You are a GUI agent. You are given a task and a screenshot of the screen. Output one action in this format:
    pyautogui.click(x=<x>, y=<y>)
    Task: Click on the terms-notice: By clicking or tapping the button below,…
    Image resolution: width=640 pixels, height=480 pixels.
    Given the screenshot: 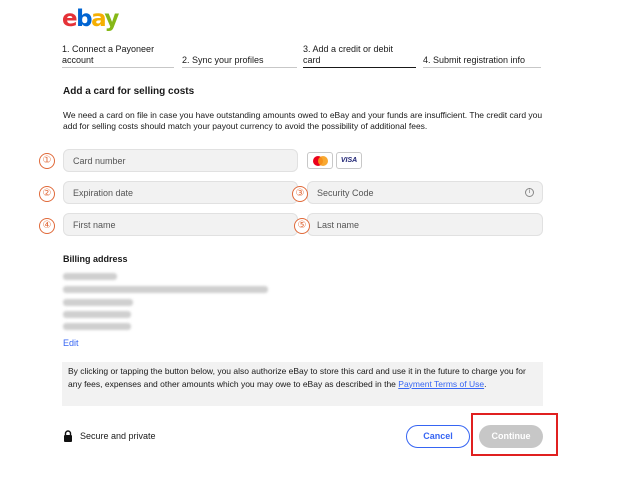 What is the action you would take?
    pyautogui.click(x=302, y=384)
    